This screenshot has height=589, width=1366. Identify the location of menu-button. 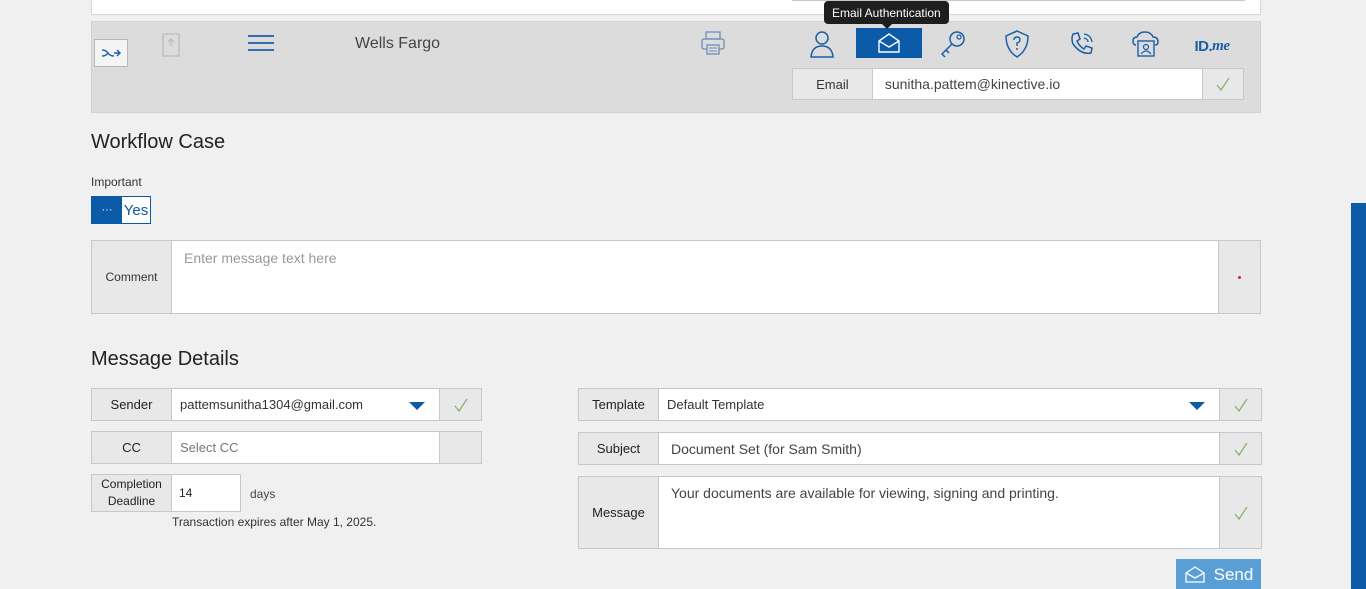
(261, 43).